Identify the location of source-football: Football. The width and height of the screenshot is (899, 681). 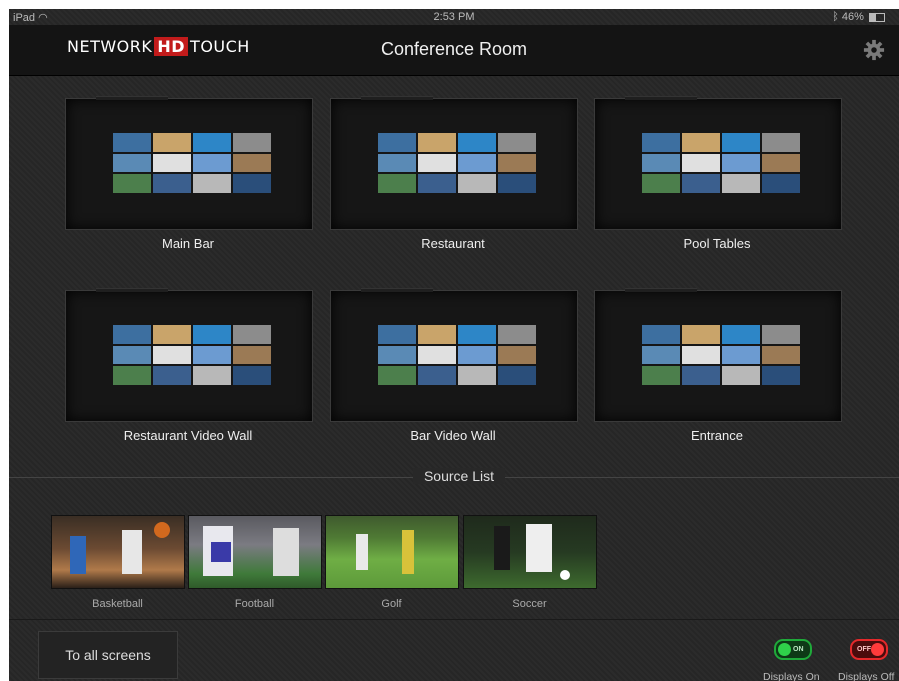
(255, 562).